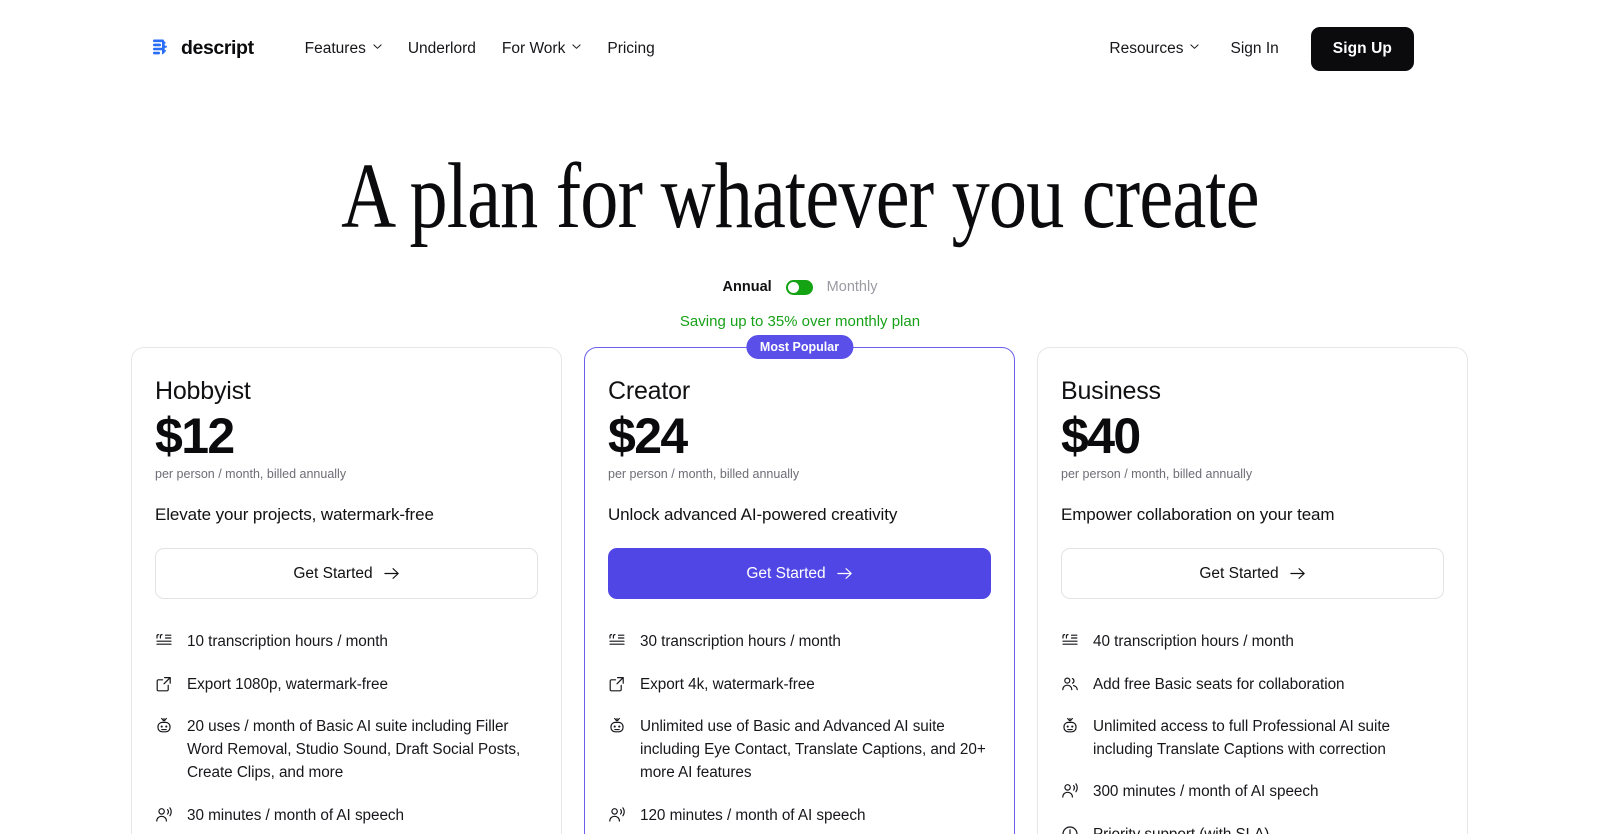  What do you see at coordinates (1111, 391) in the screenshot?
I see `plan-name: Business` at bounding box center [1111, 391].